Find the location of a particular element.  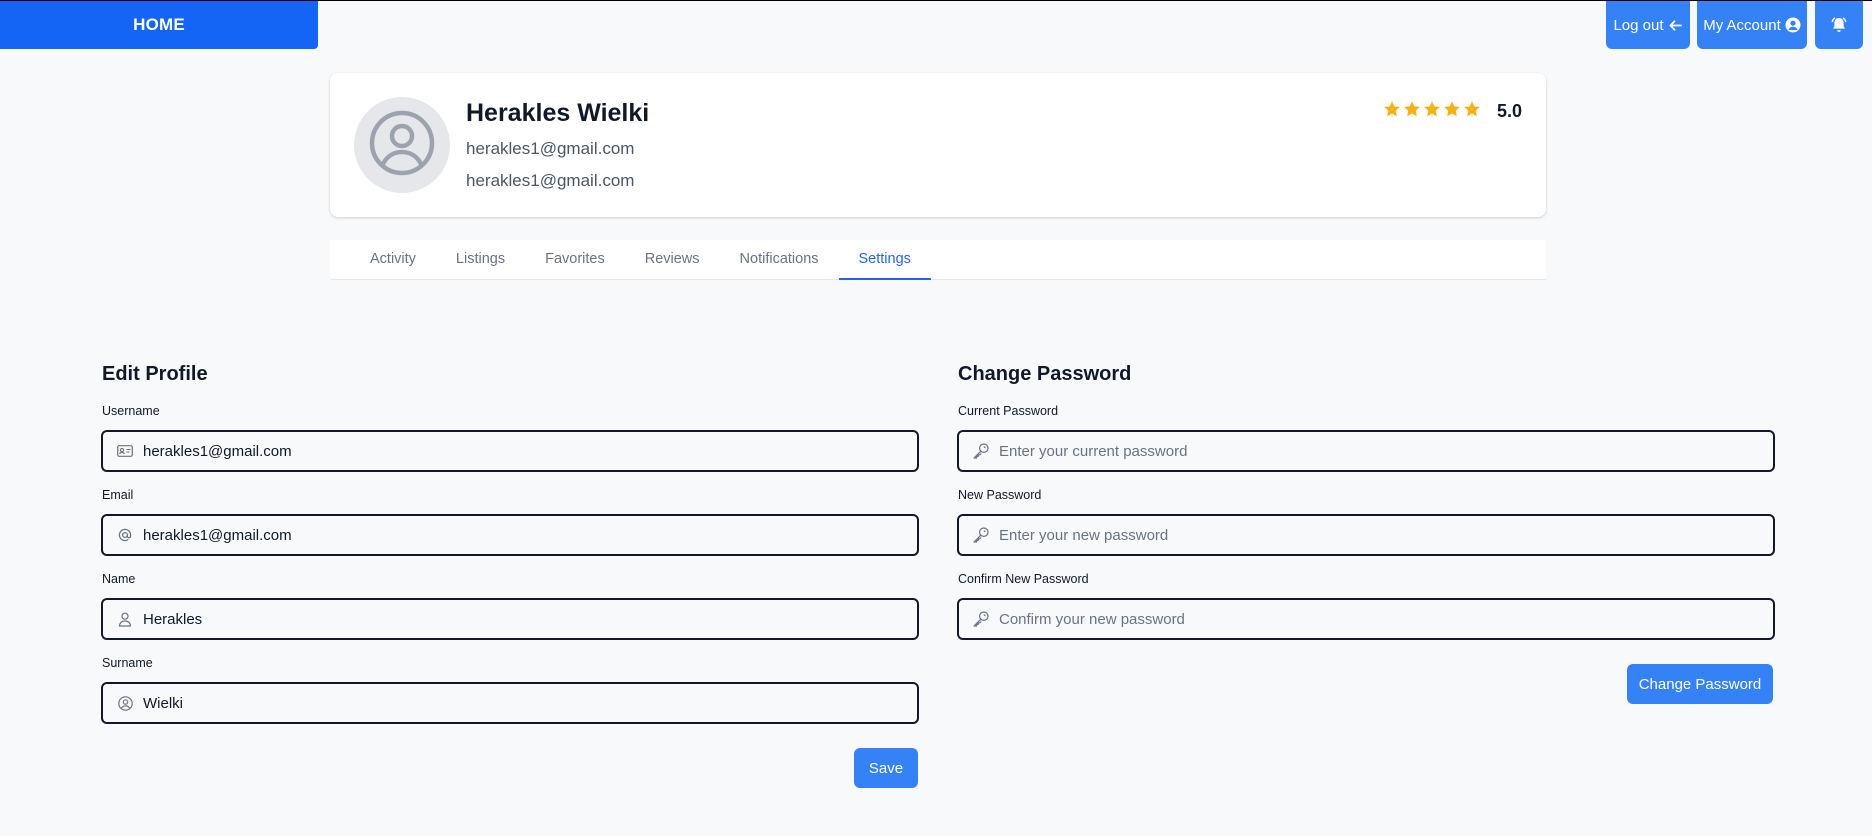

new-password-label: New Password is located at coordinates (1000, 495).